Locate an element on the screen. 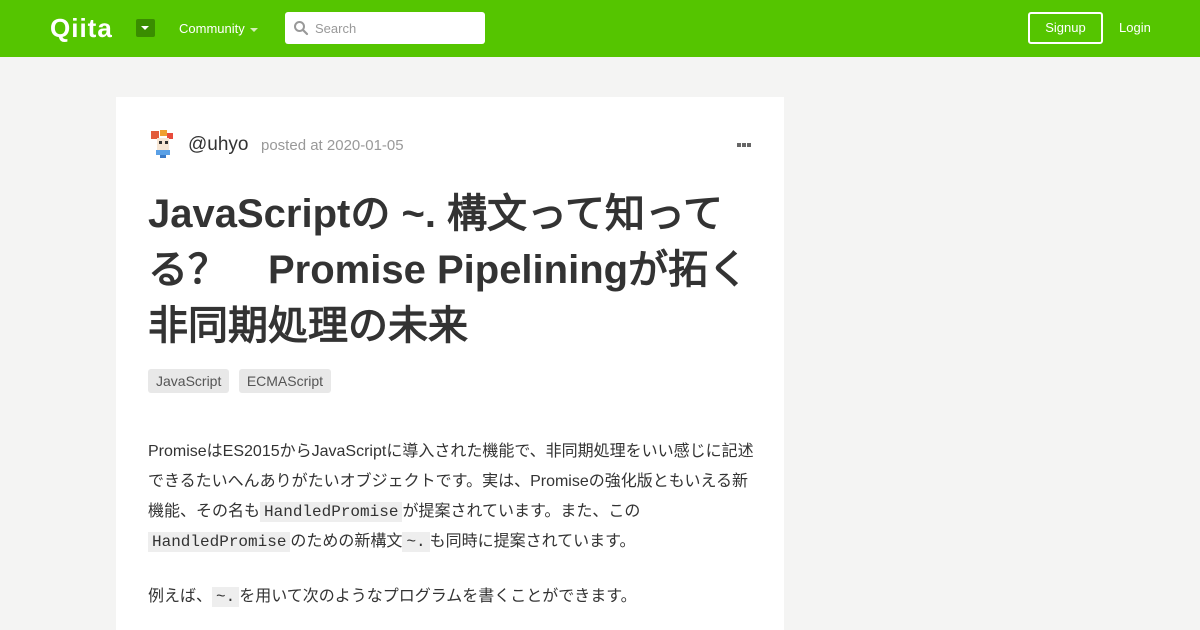 This screenshot has width=1200, height=630. paragraph-text: も同時に提案されています。 is located at coordinates (532, 541).